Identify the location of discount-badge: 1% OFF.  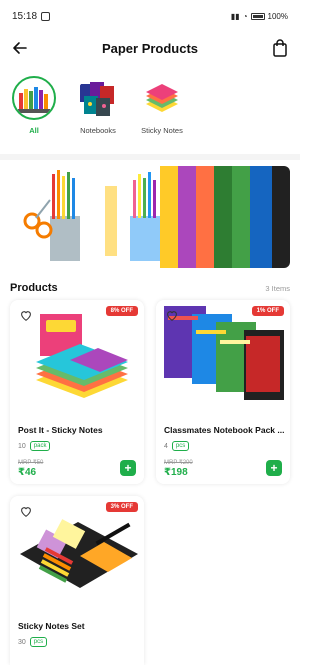
(267, 311).